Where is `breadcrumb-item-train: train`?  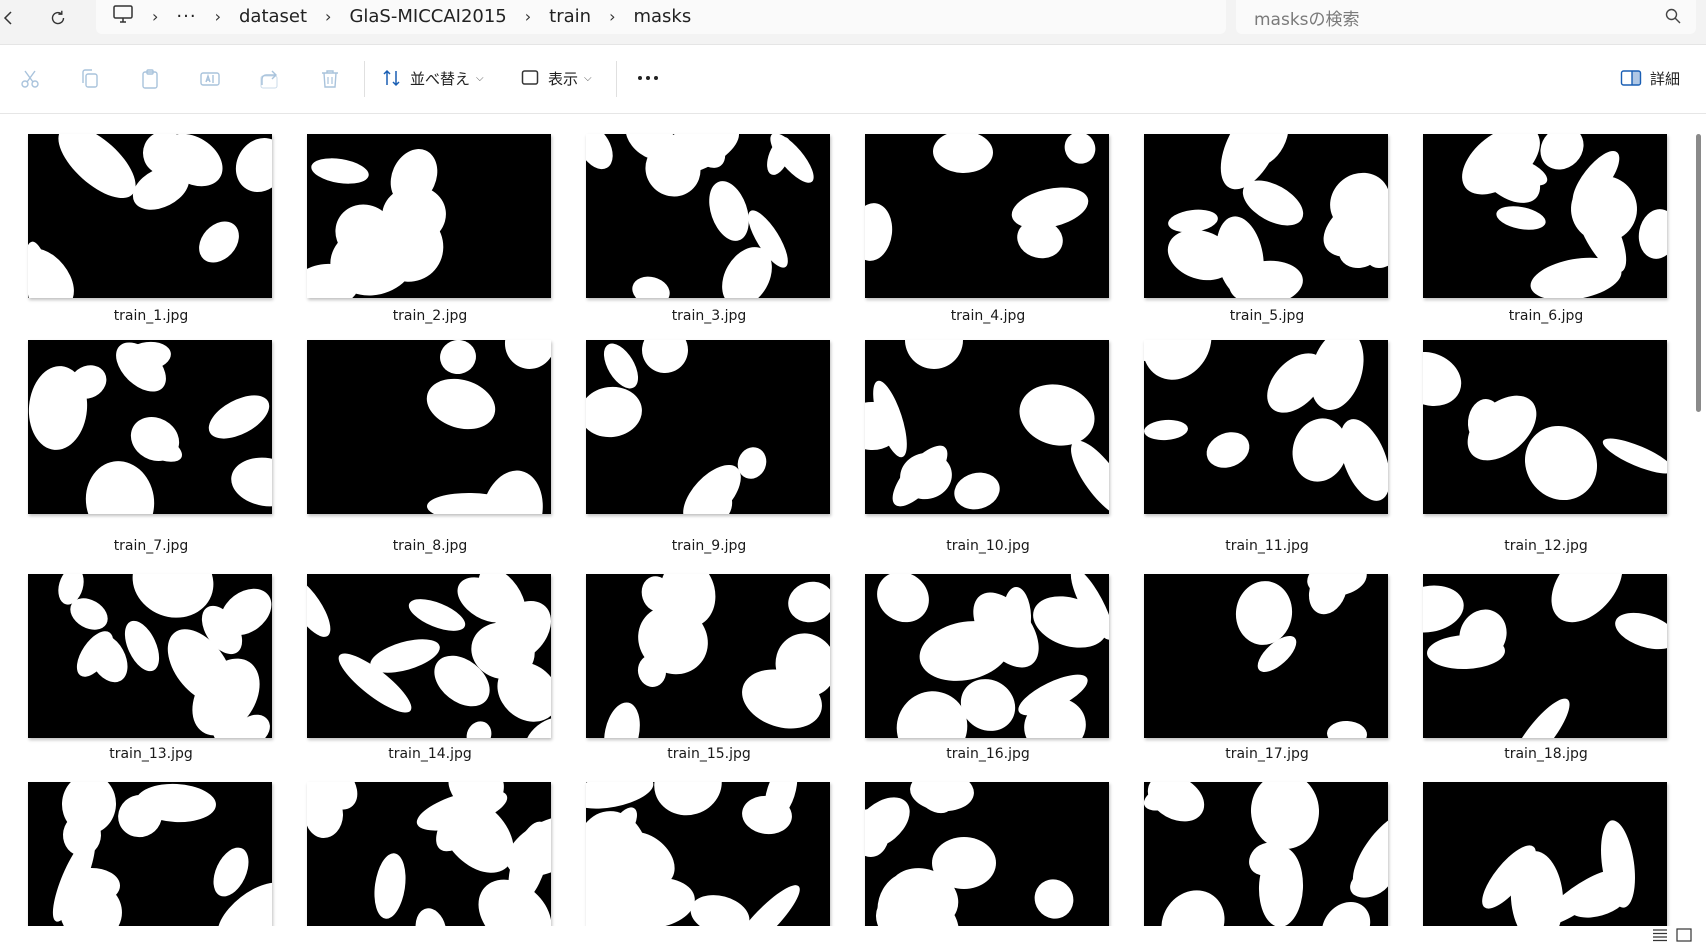 breadcrumb-item-train: train is located at coordinates (570, 16).